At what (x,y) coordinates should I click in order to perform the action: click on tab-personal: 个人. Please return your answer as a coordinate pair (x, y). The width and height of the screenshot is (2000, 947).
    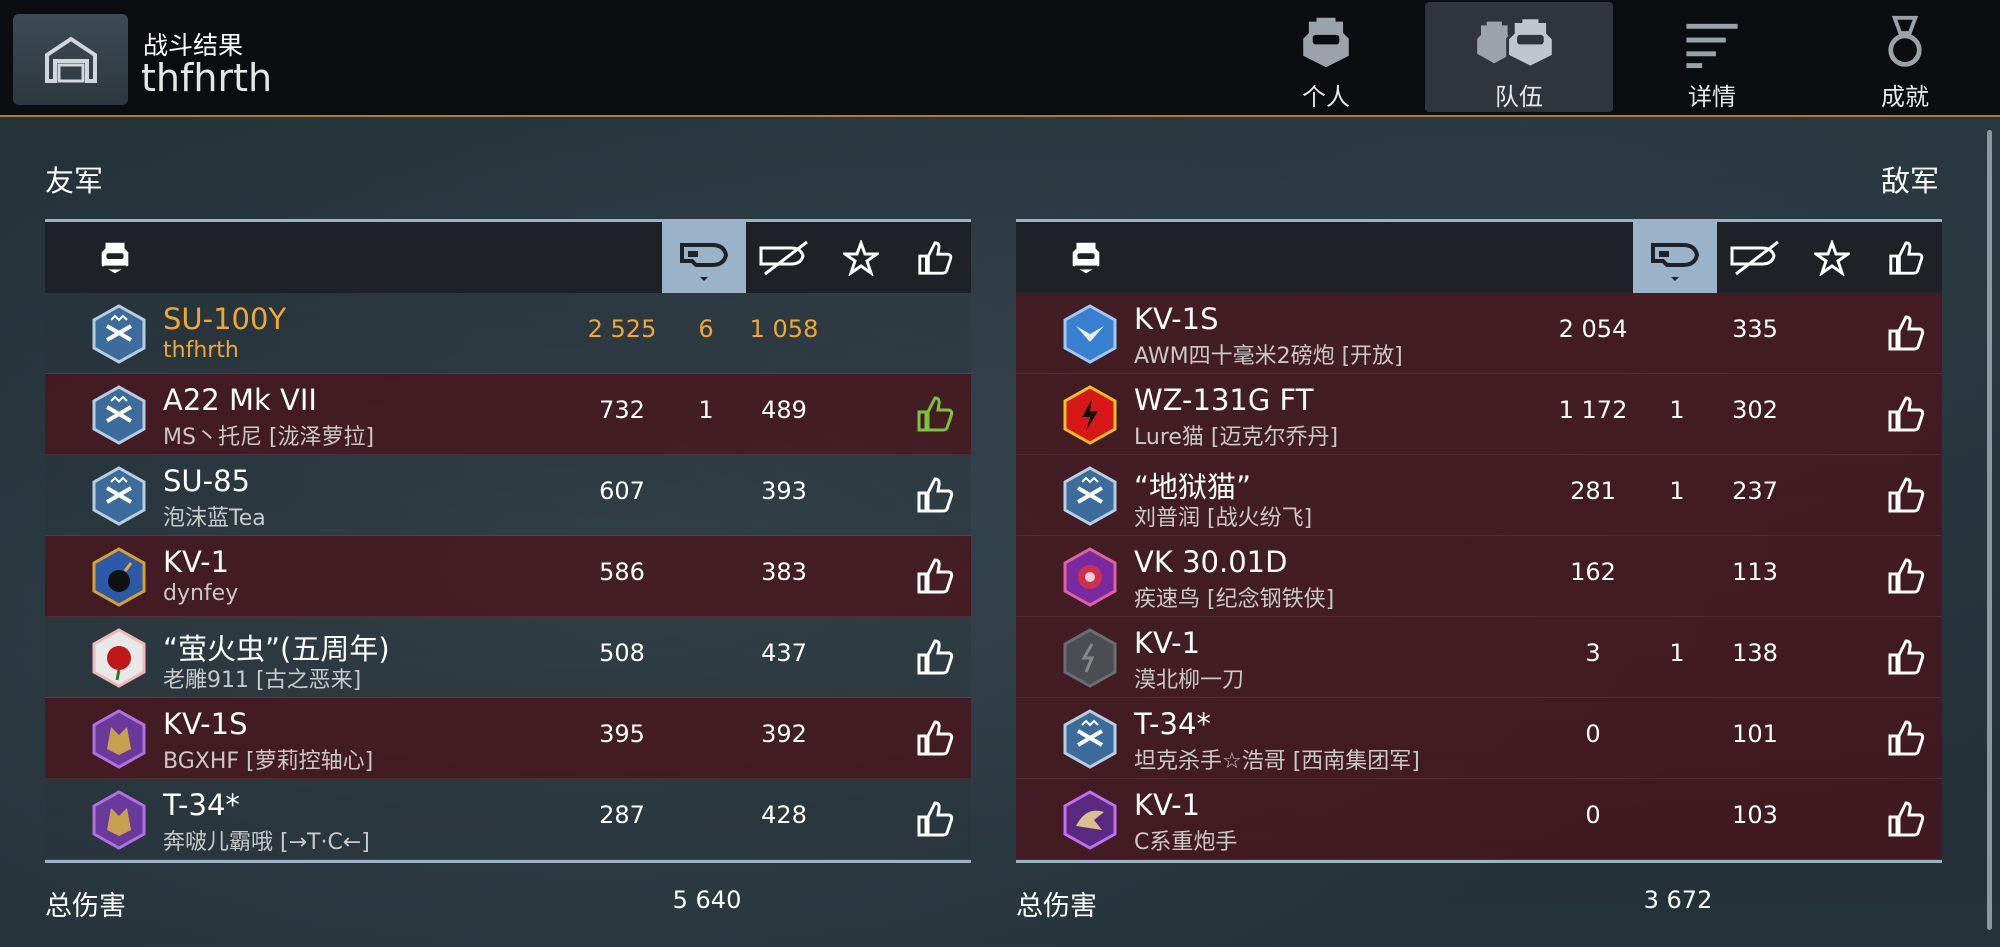
    Looking at the image, I should click on (1326, 57).